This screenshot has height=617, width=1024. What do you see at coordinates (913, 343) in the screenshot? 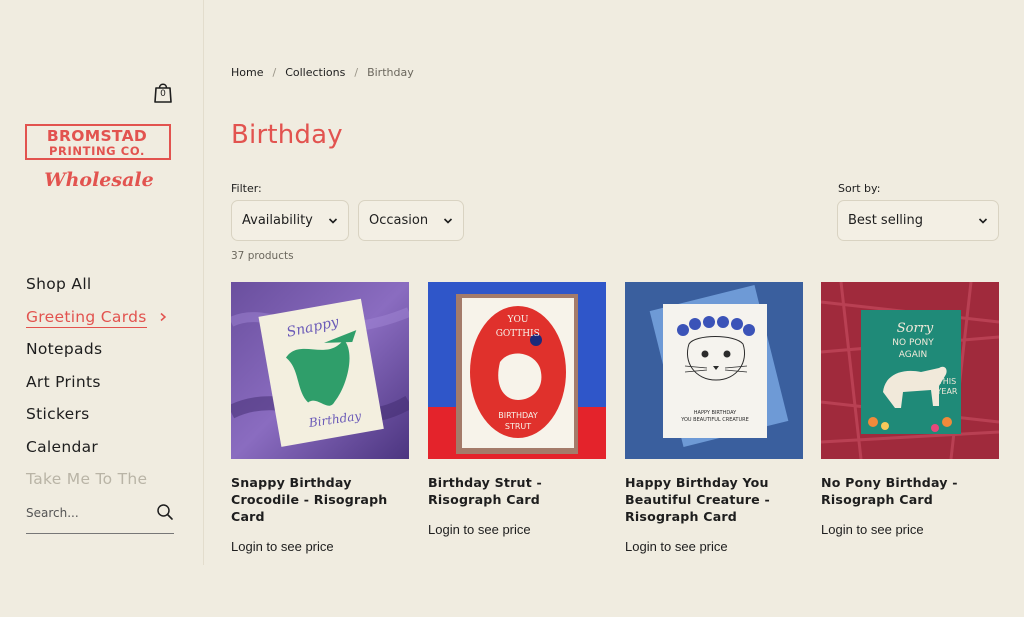
I see `card-text-no-pony: NO PONY` at bounding box center [913, 343].